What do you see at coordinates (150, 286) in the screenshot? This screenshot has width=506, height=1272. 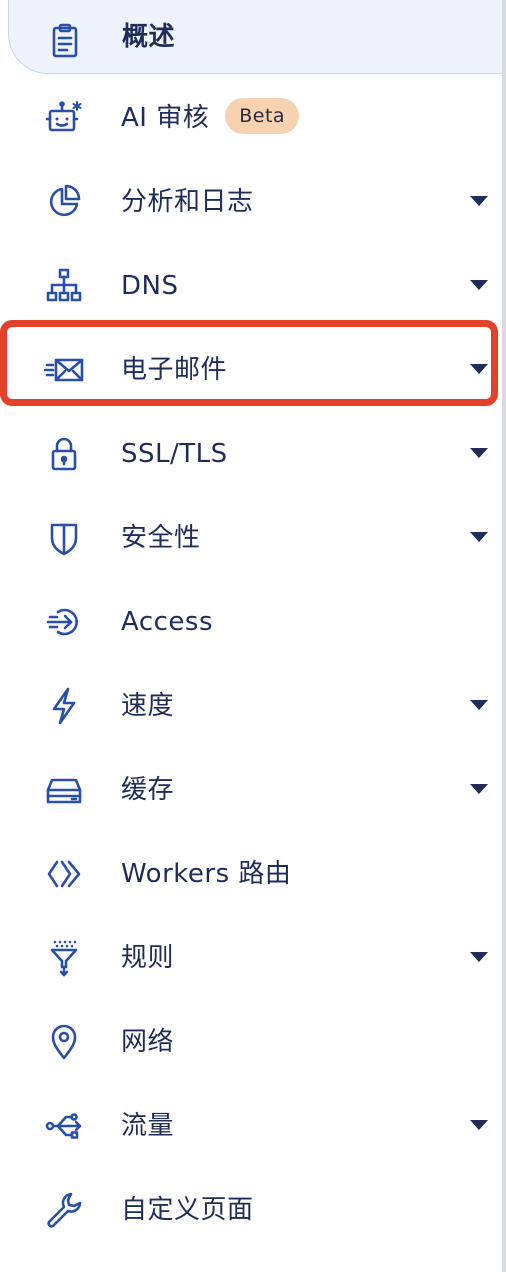 I see `sidebar-item-label: DNS` at bounding box center [150, 286].